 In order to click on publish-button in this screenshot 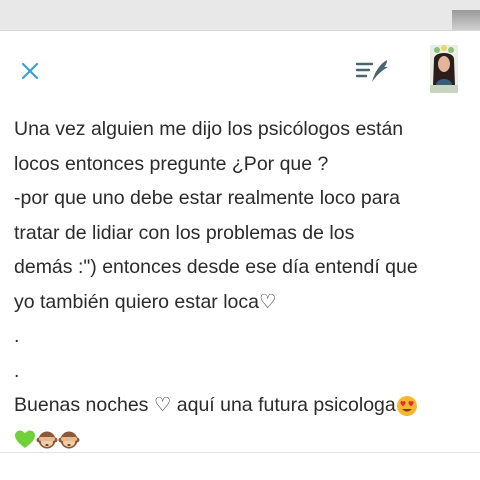, I will do `click(373, 71)`.